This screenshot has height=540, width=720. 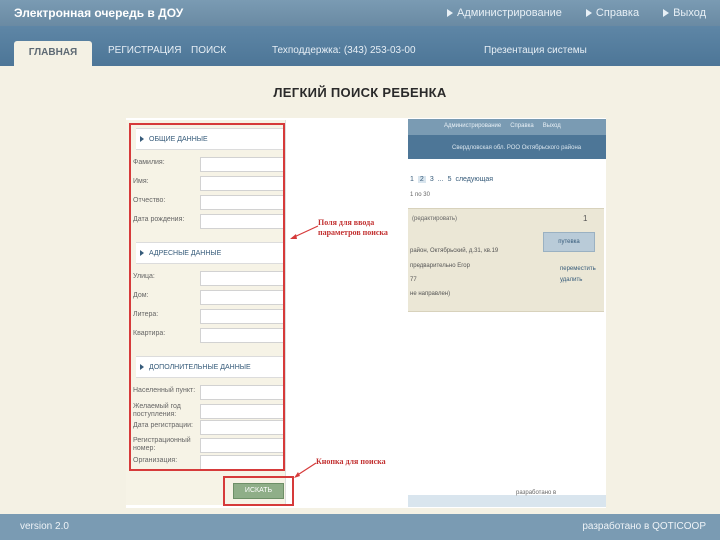 I want to click on page-5: 5, so click(x=450, y=179).